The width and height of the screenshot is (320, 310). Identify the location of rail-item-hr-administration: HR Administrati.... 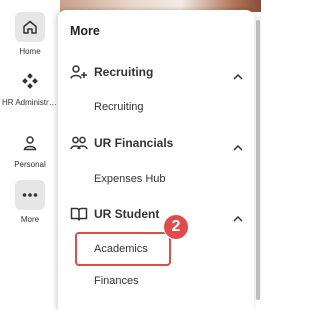
(30, 87).